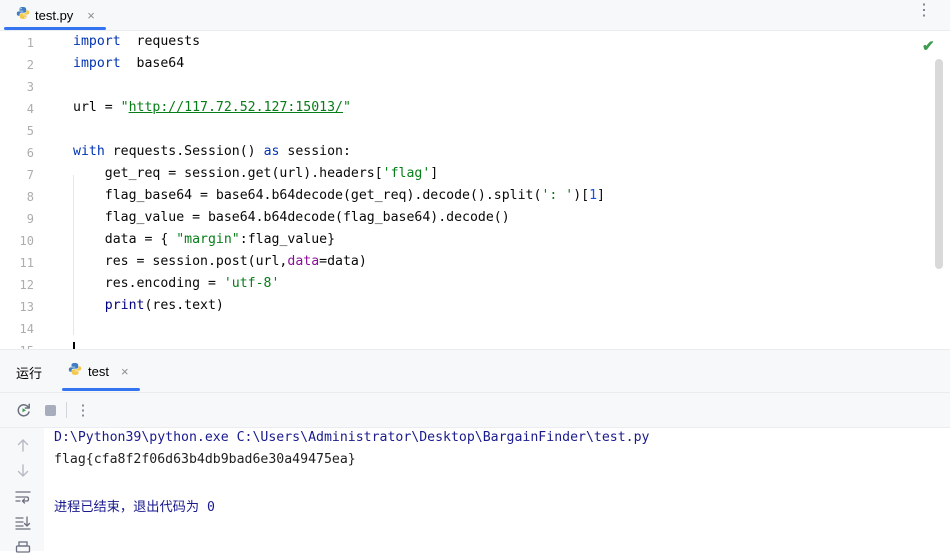 The height and width of the screenshot is (556, 950). I want to click on code-token: =data), so click(343, 261).